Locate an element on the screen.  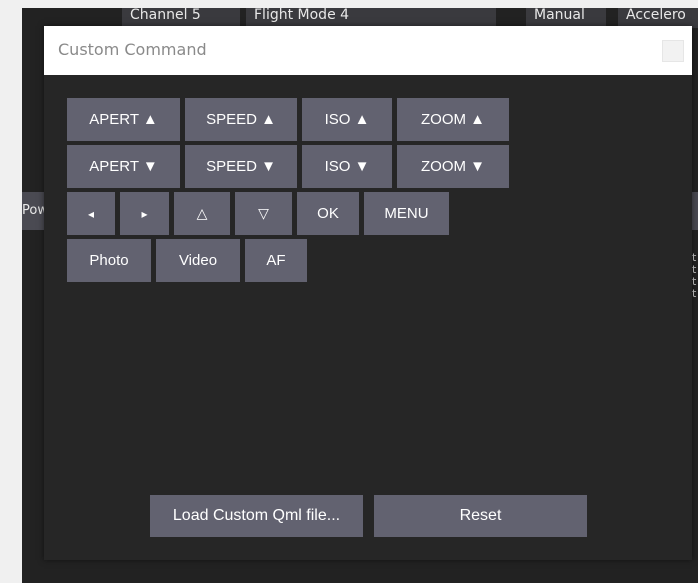
video-button: Video is located at coordinates (198, 260).